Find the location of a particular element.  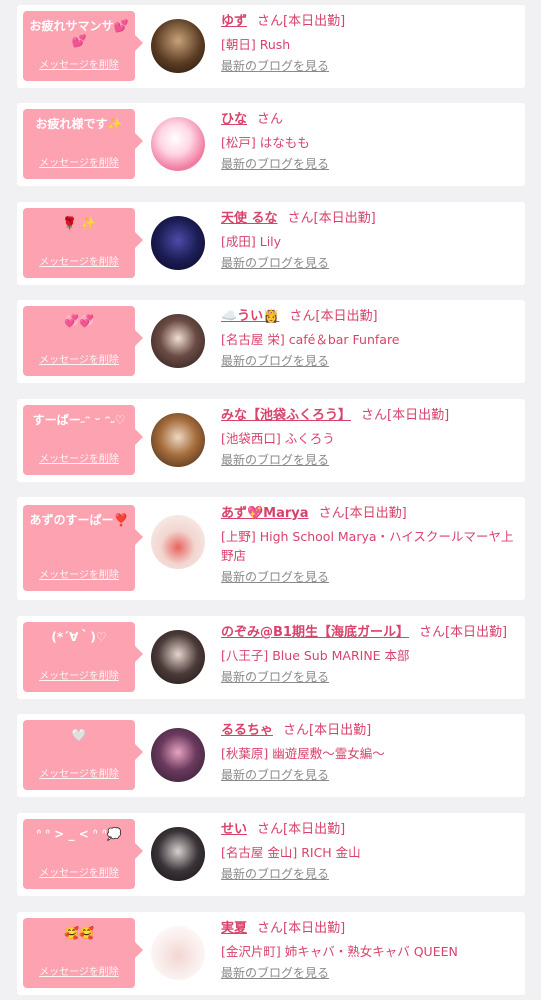

user-name-link: せい is located at coordinates (234, 829).